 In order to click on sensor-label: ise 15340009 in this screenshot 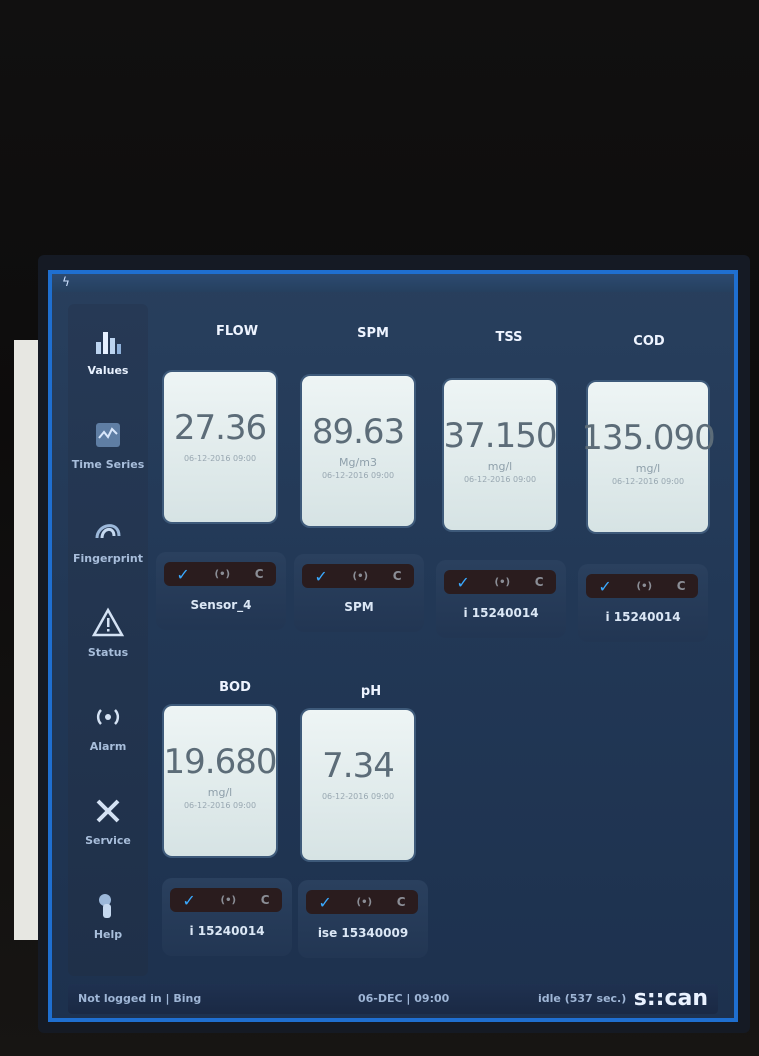, I will do `click(363, 933)`.